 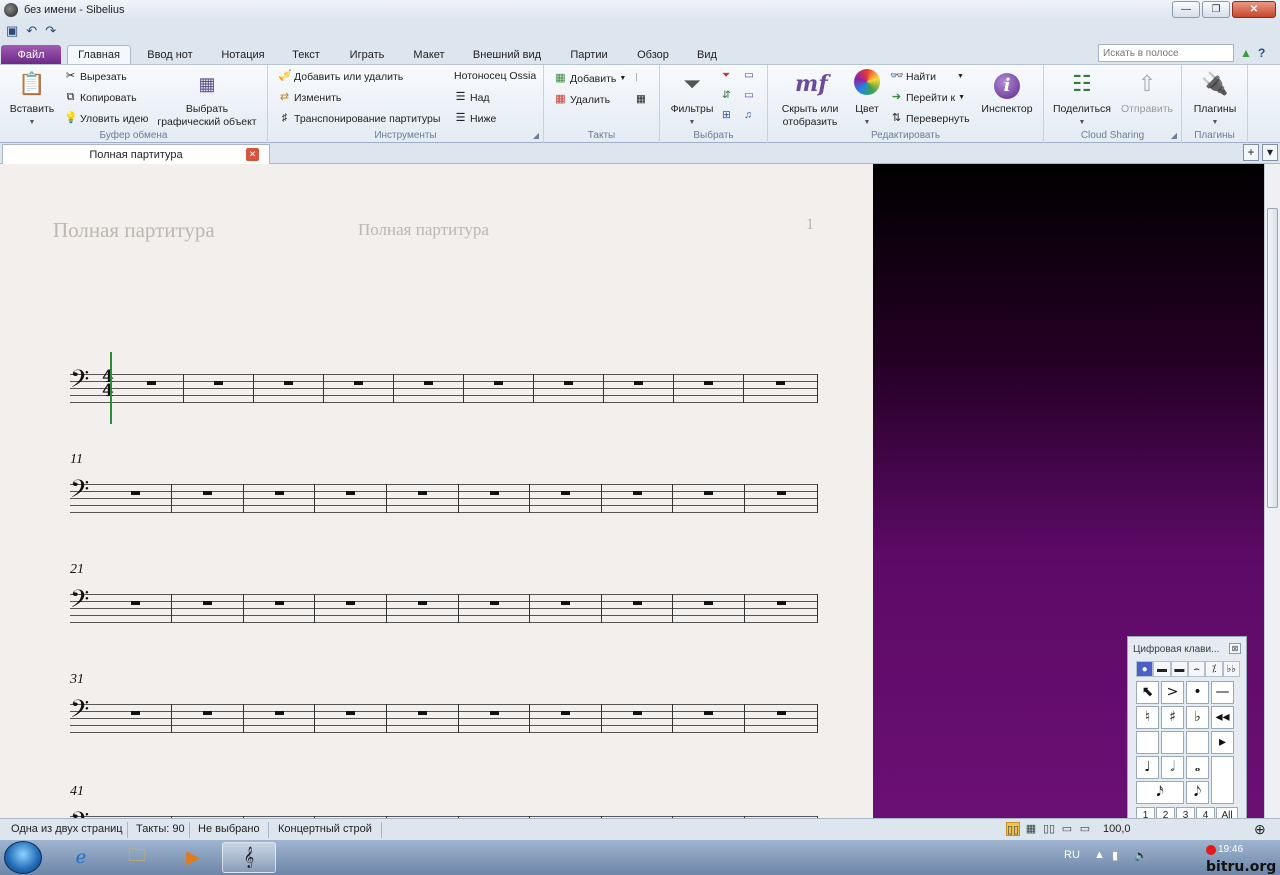 What do you see at coordinates (207, 99) in the screenshot?
I see `select-graphic-button: ▦ Выбрать графический объект` at bounding box center [207, 99].